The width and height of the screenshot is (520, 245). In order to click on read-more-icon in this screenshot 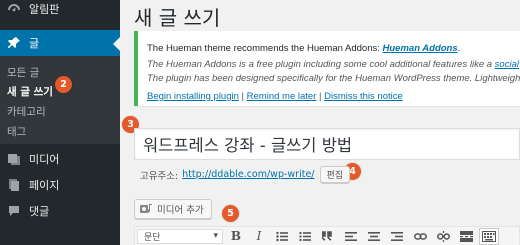, I will do `click(466, 236)`.